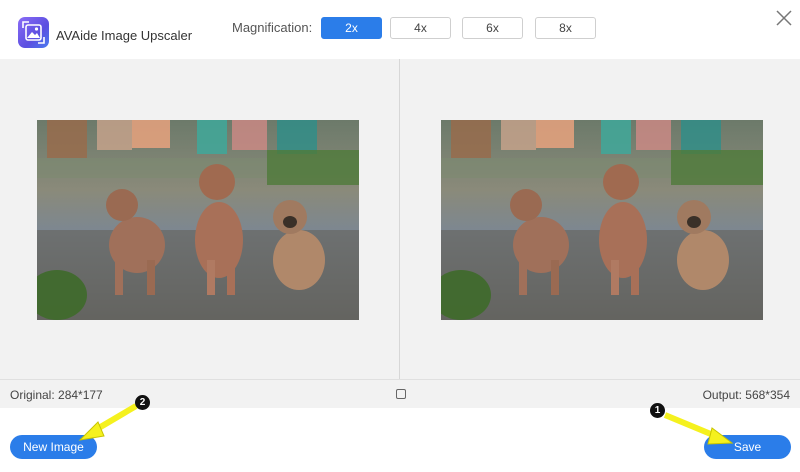 This screenshot has width=800, height=472. Describe the element at coordinates (492, 28) in the screenshot. I see `magnification-6x-button: 6x` at that location.